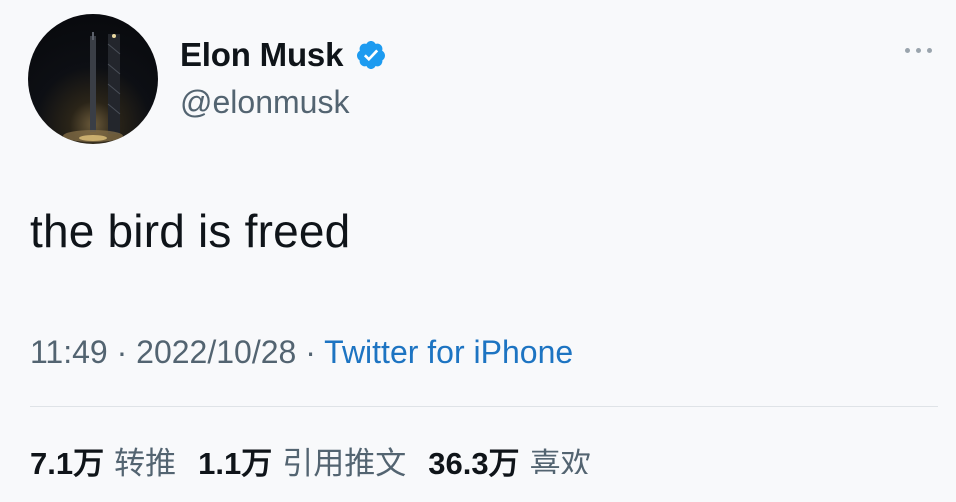  I want to click on tweet-meta: 11:49 · 2022/10/28 · Twitter for iPhone, so click(301, 352).